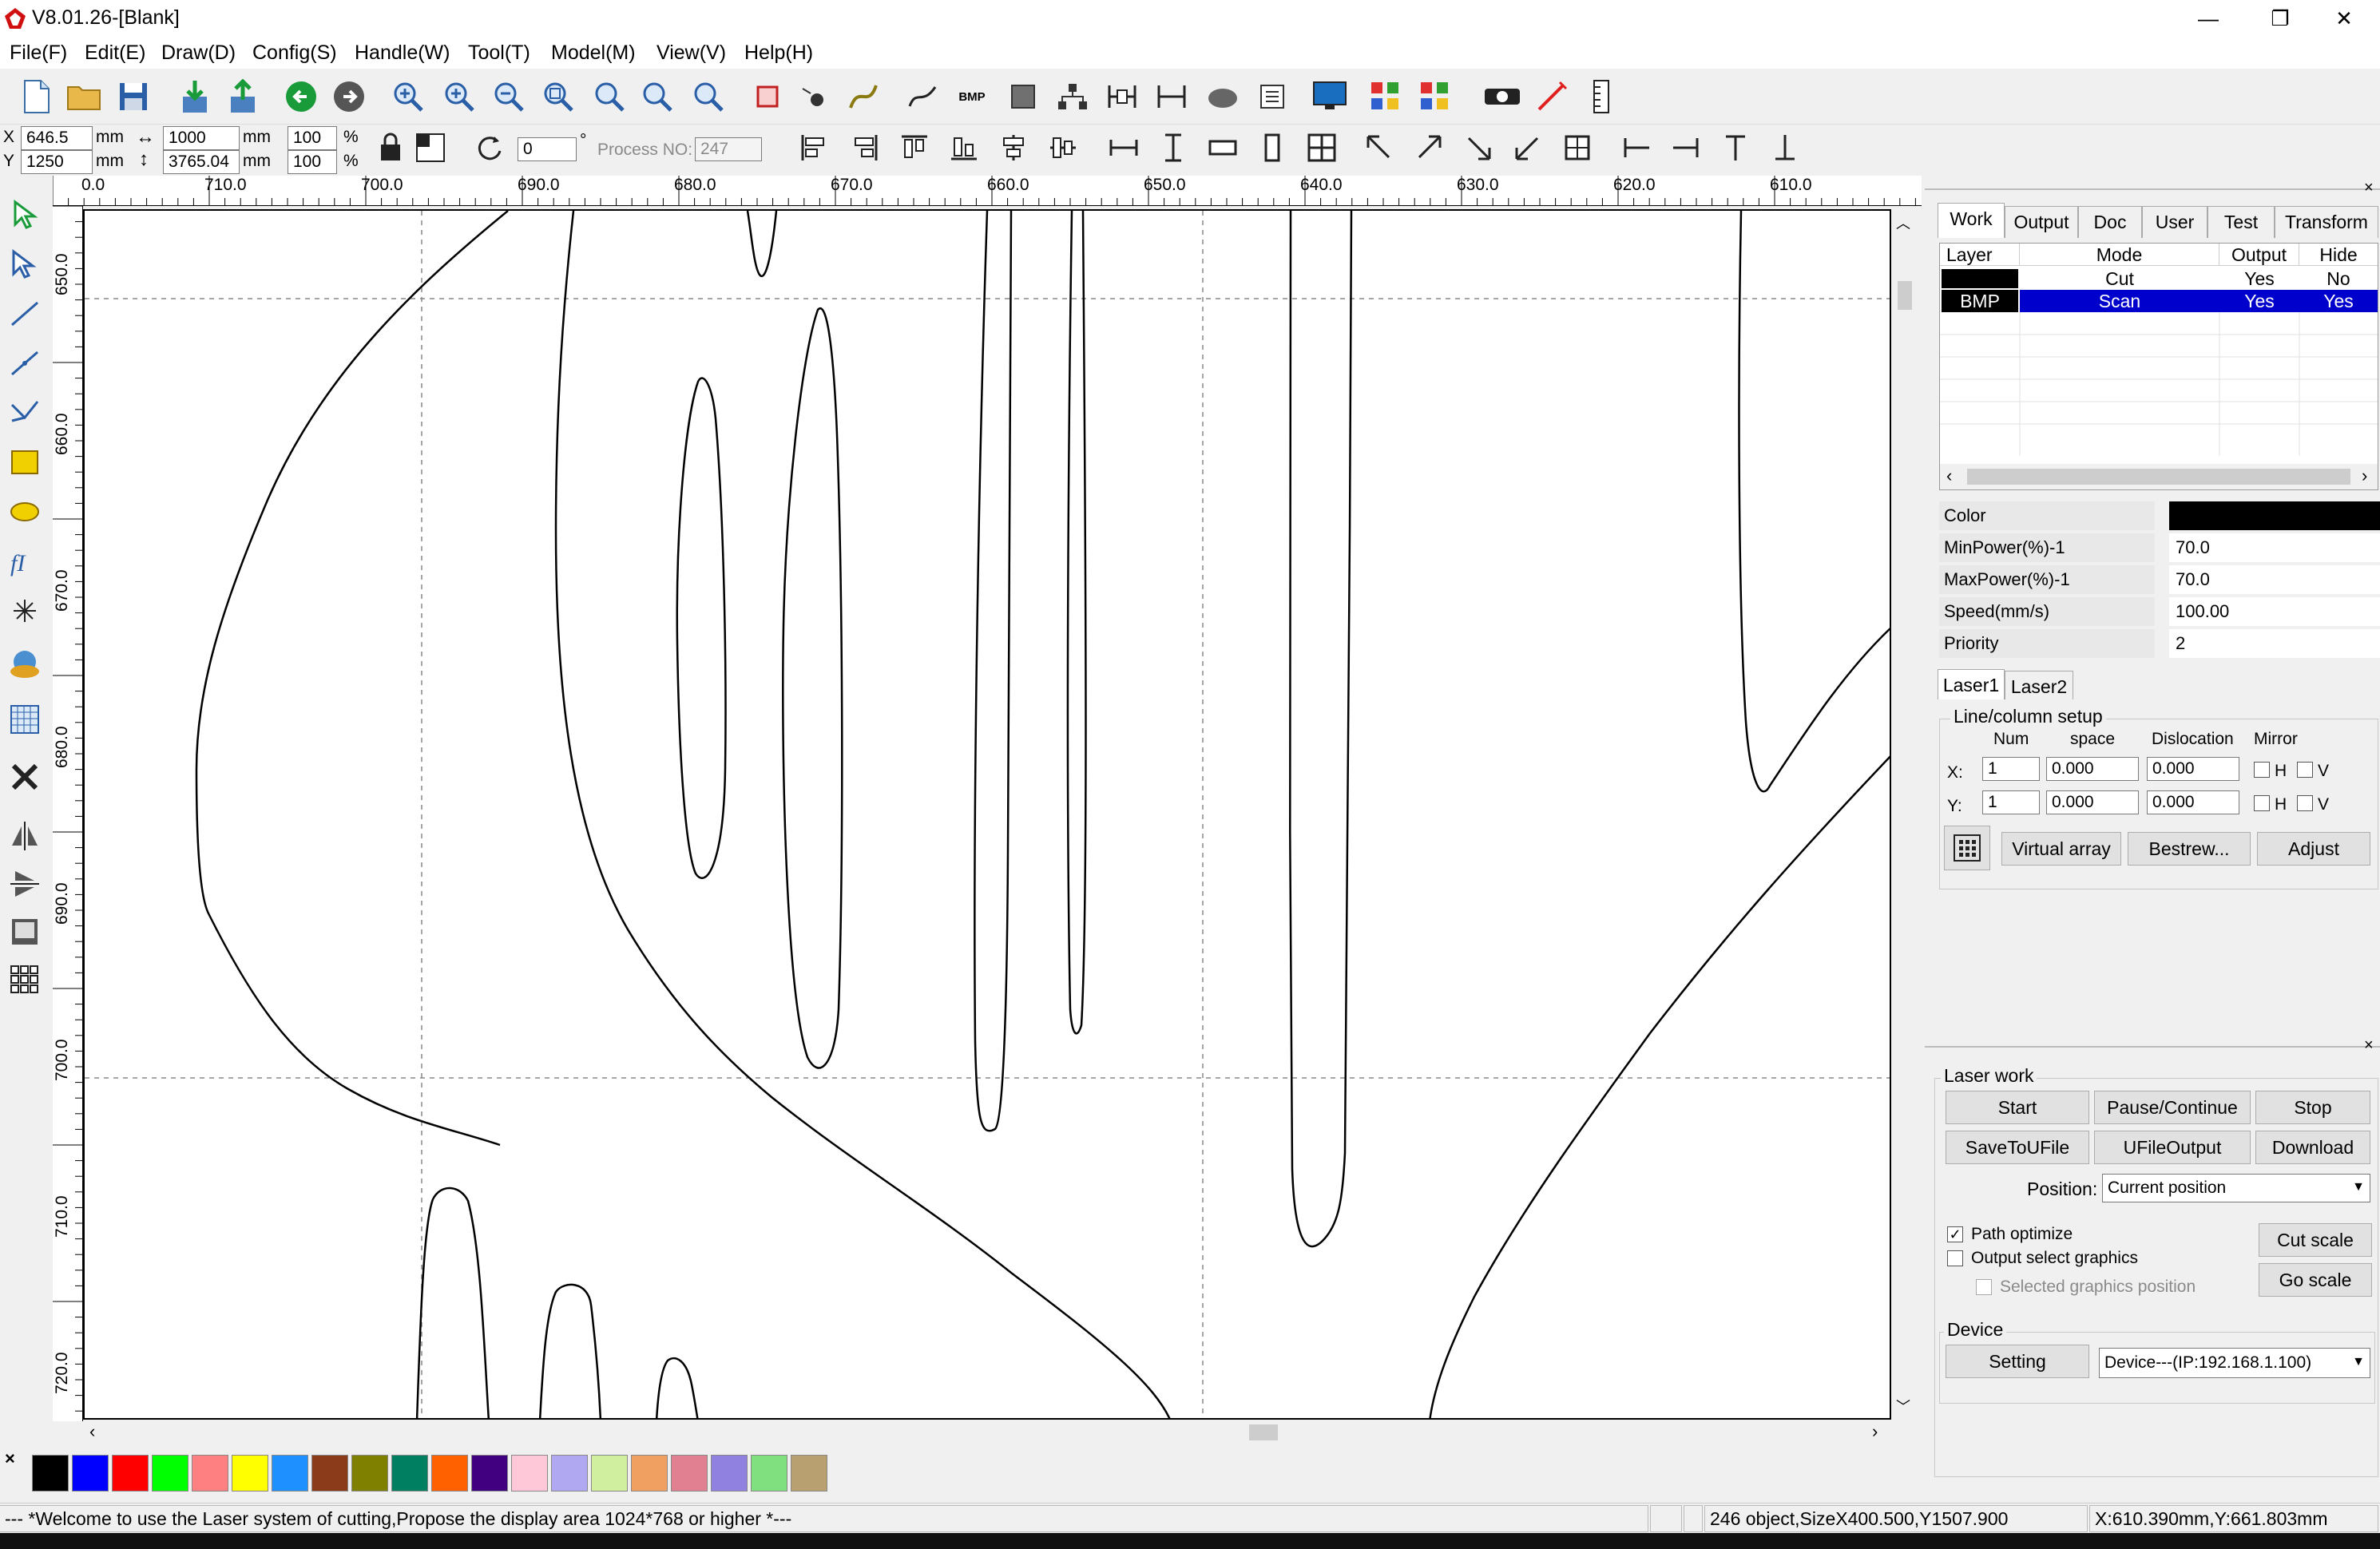  I want to click on height-percent-input: 100, so click(312, 162).